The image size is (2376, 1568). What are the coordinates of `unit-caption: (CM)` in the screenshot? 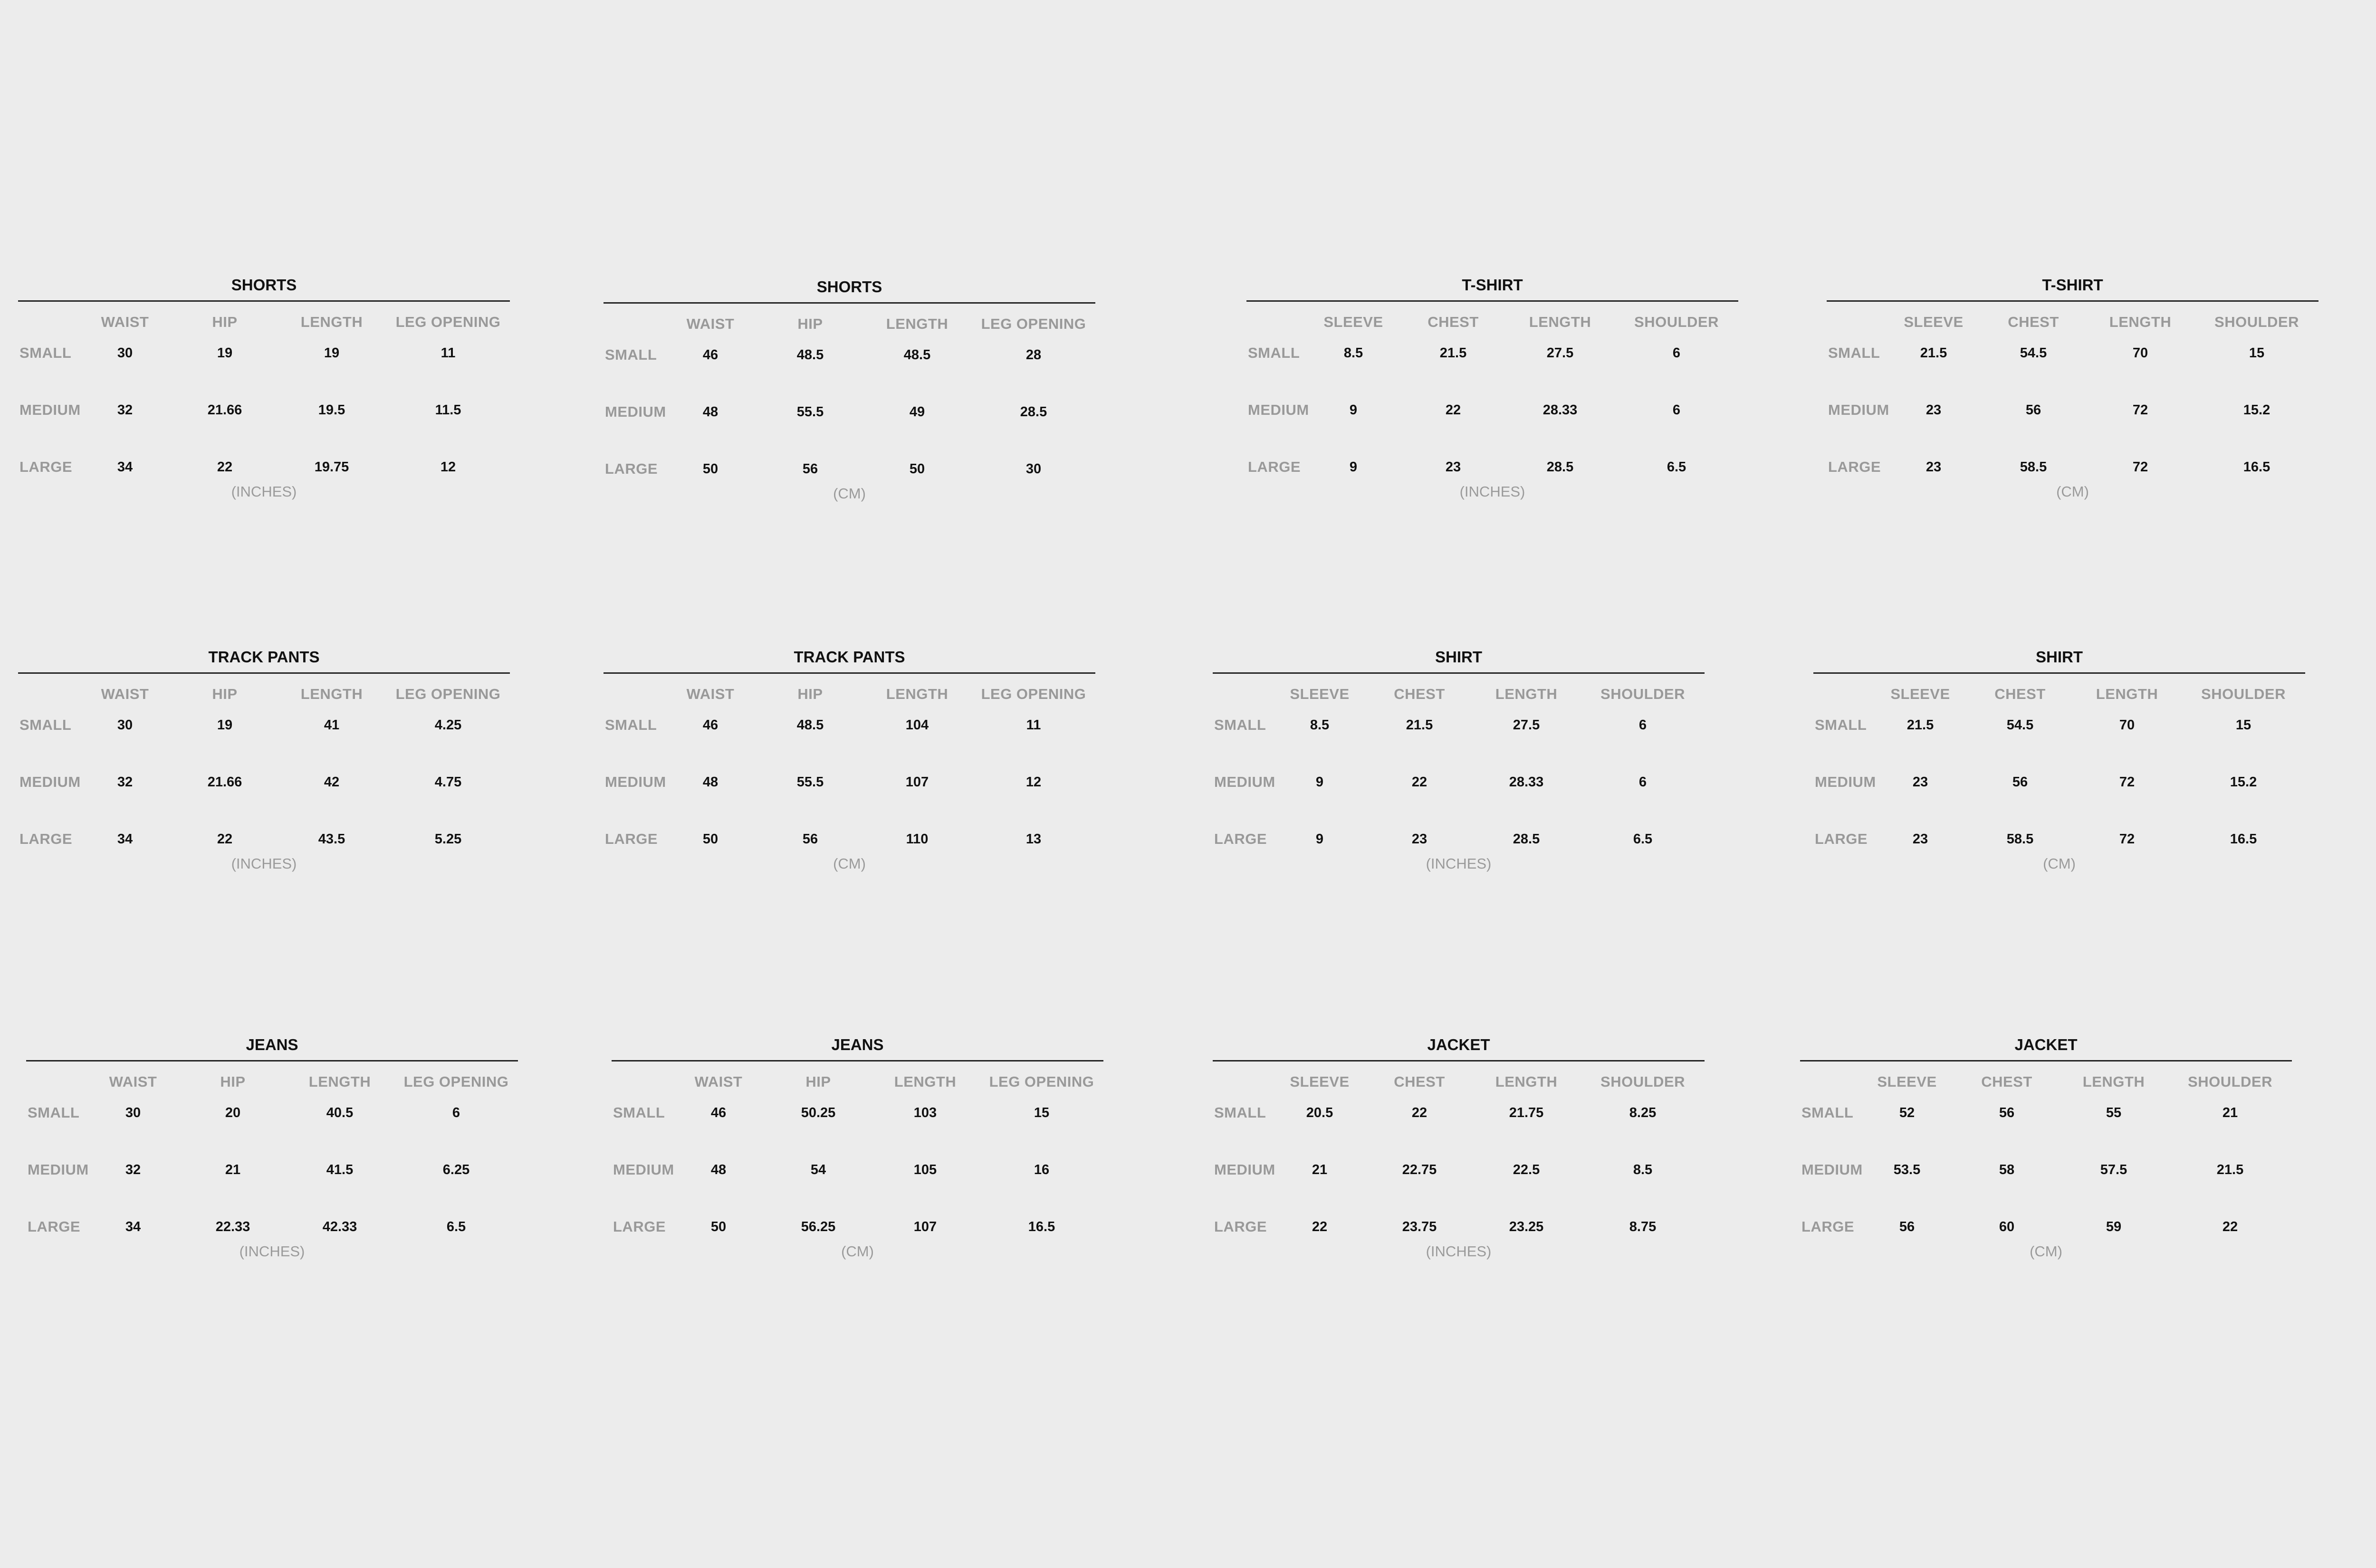 It's located at (849, 864).